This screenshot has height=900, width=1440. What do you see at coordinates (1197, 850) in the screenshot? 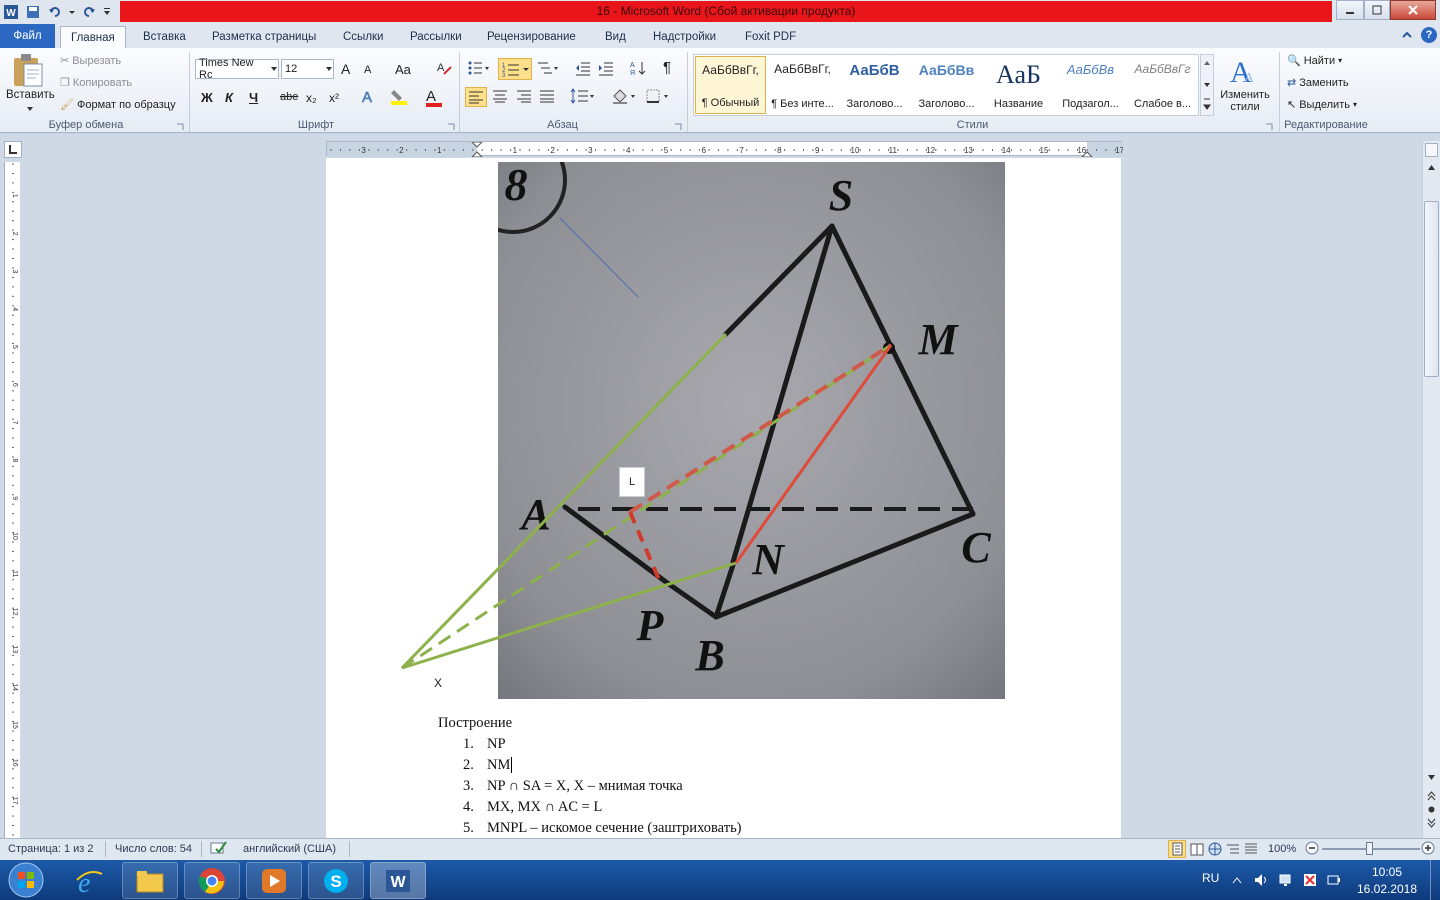
I see `reading-view-icon` at bounding box center [1197, 850].